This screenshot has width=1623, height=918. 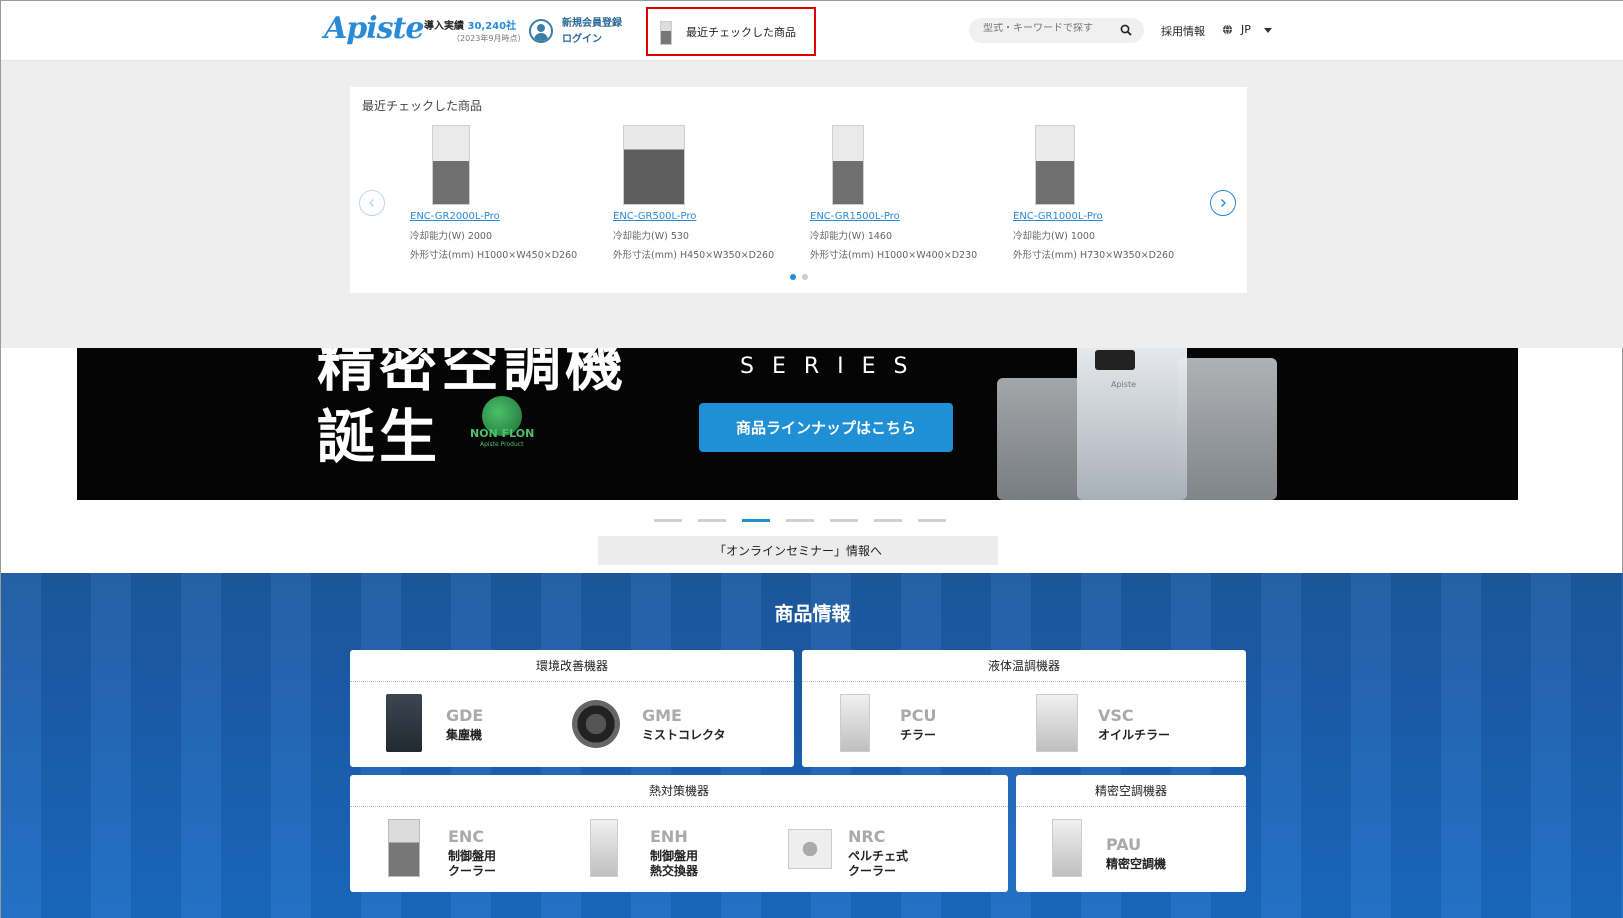 What do you see at coordinates (1048, 28) in the screenshot?
I see `search-input` at bounding box center [1048, 28].